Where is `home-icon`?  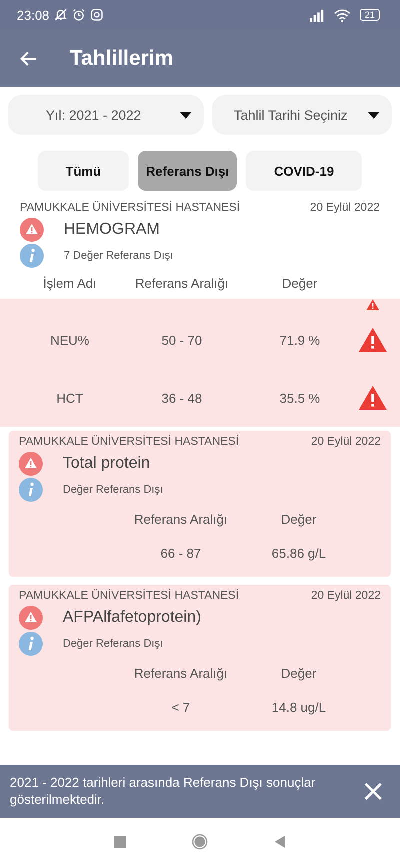 home-icon is located at coordinates (200, 842).